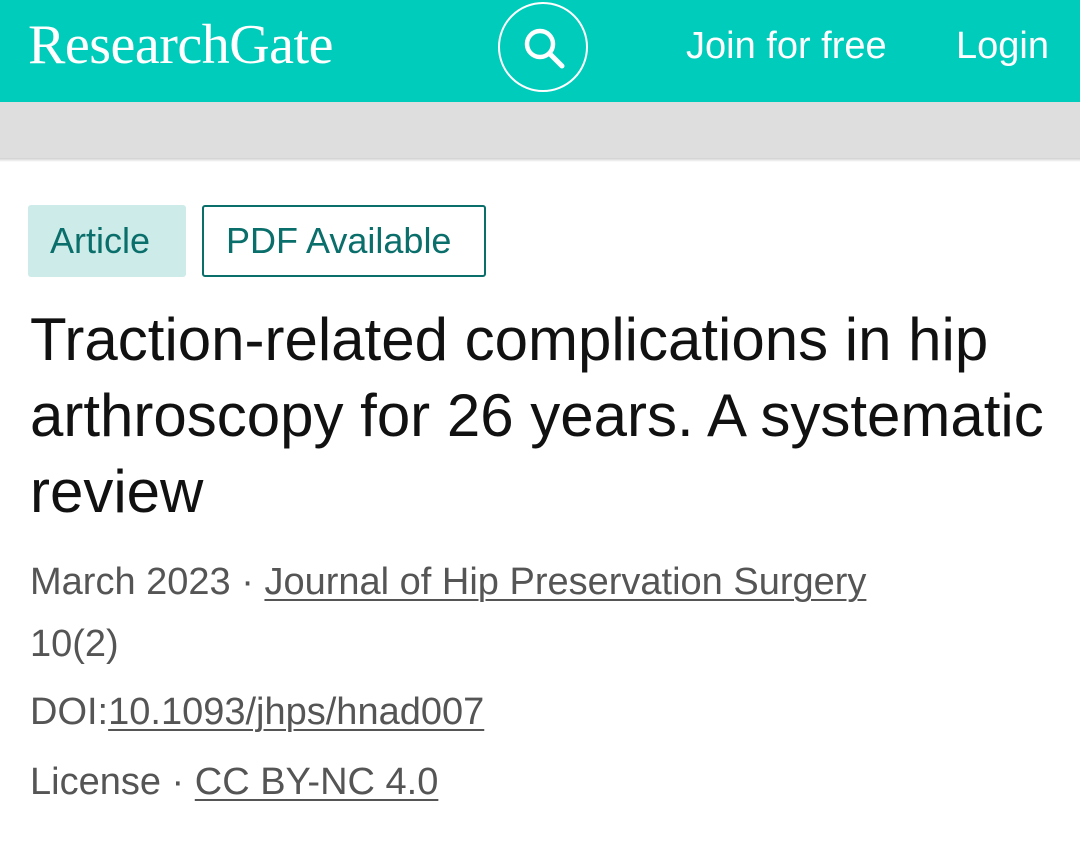  Describe the element at coordinates (565, 582) in the screenshot. I see `journal-link: Journal of Hip Preservation Surgery` at that location.